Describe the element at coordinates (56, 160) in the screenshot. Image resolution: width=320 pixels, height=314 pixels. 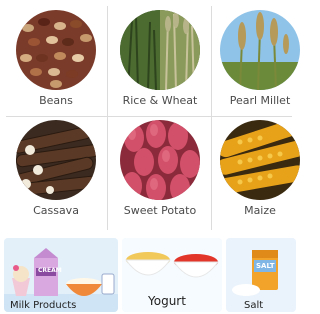
I see `cassava-image` at that location.